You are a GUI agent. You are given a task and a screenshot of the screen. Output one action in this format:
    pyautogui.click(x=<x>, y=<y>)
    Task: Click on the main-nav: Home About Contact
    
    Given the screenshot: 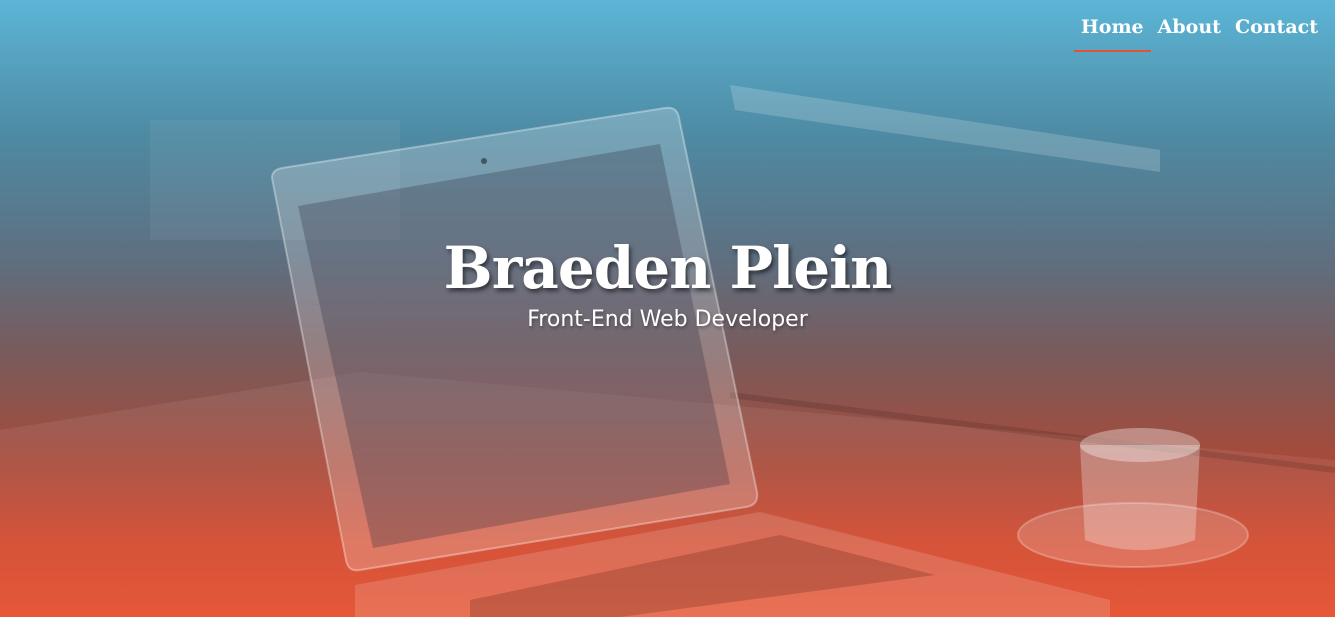 What is the action you would take?
    pyautogui.click(x=1199, y=33)
    